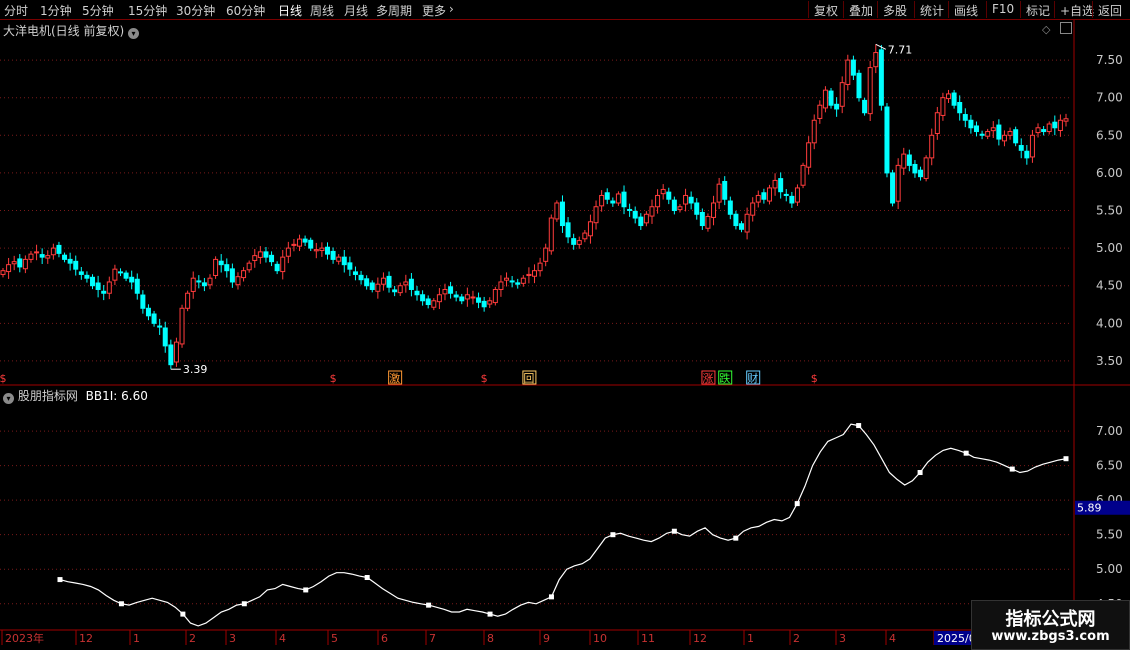 The height and width of the screenshot is (650, 1130). I want to click on watermark-title: 指标公式网, so click(1050, 619).